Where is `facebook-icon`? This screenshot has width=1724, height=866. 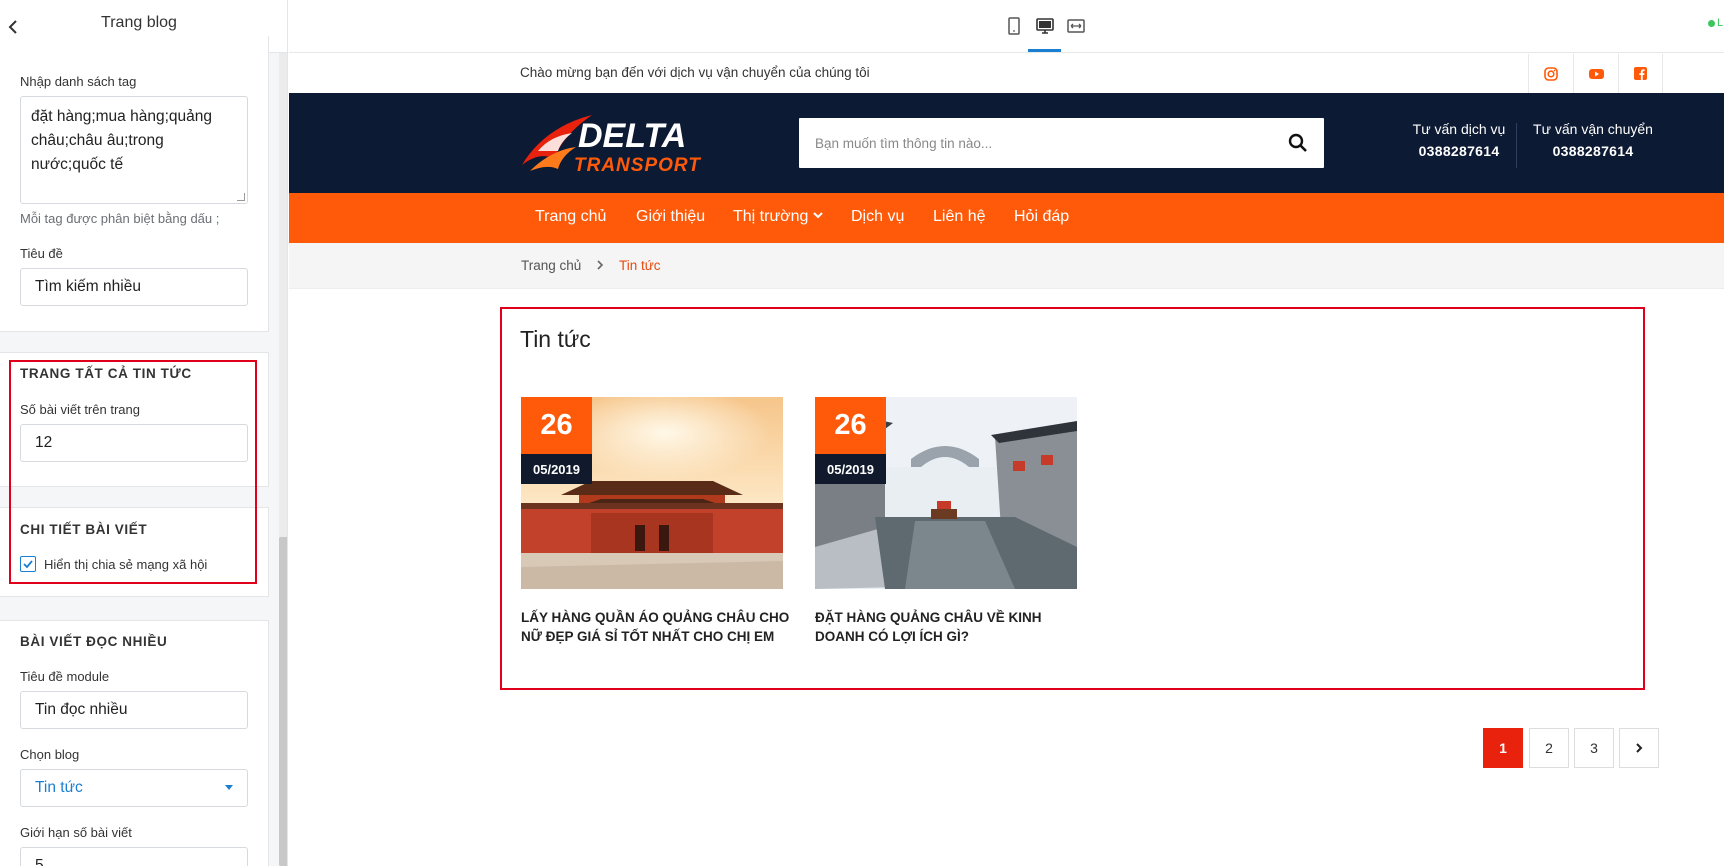 facebook-icon is located at coordinates (1640, 73).